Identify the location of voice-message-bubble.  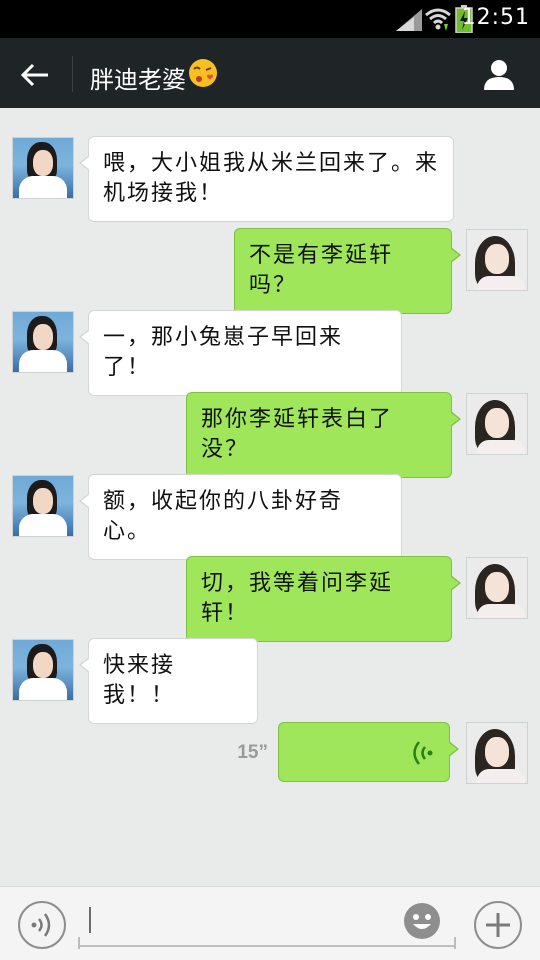
(368, 752).